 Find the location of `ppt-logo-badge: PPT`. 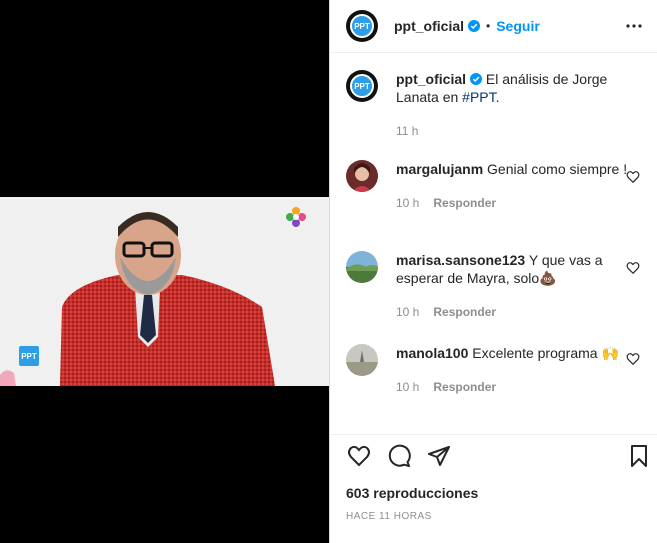

ppt-logo-badge: PPT is located at coordinates (29, 356).